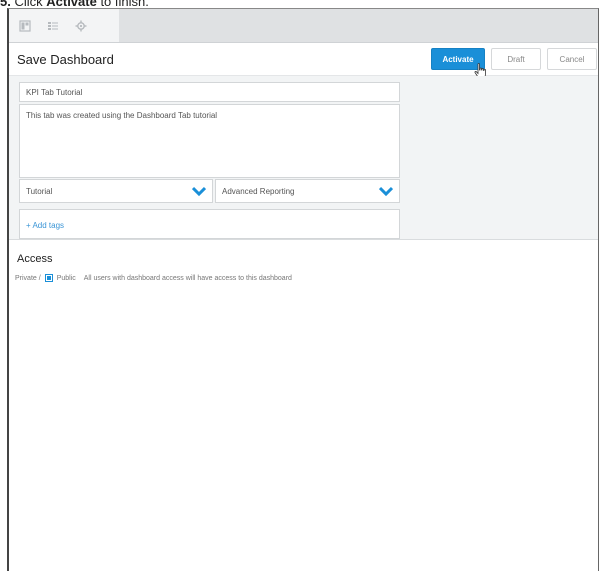 This screenshot has height=571, width=601. What do you see at coordinates (35, 259) in the screenshot?
I see `access-heading: Access` at bounding box center [35, 259].